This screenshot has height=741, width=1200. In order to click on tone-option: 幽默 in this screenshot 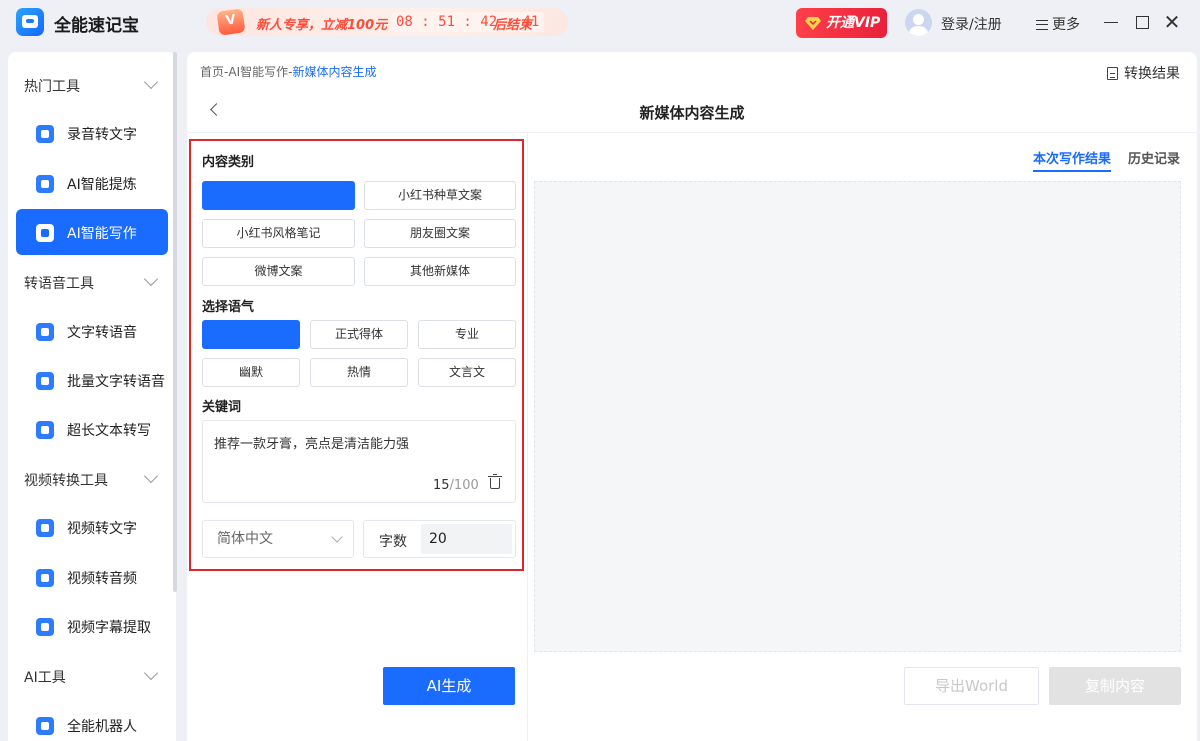, I will do `click(251, 372)`.